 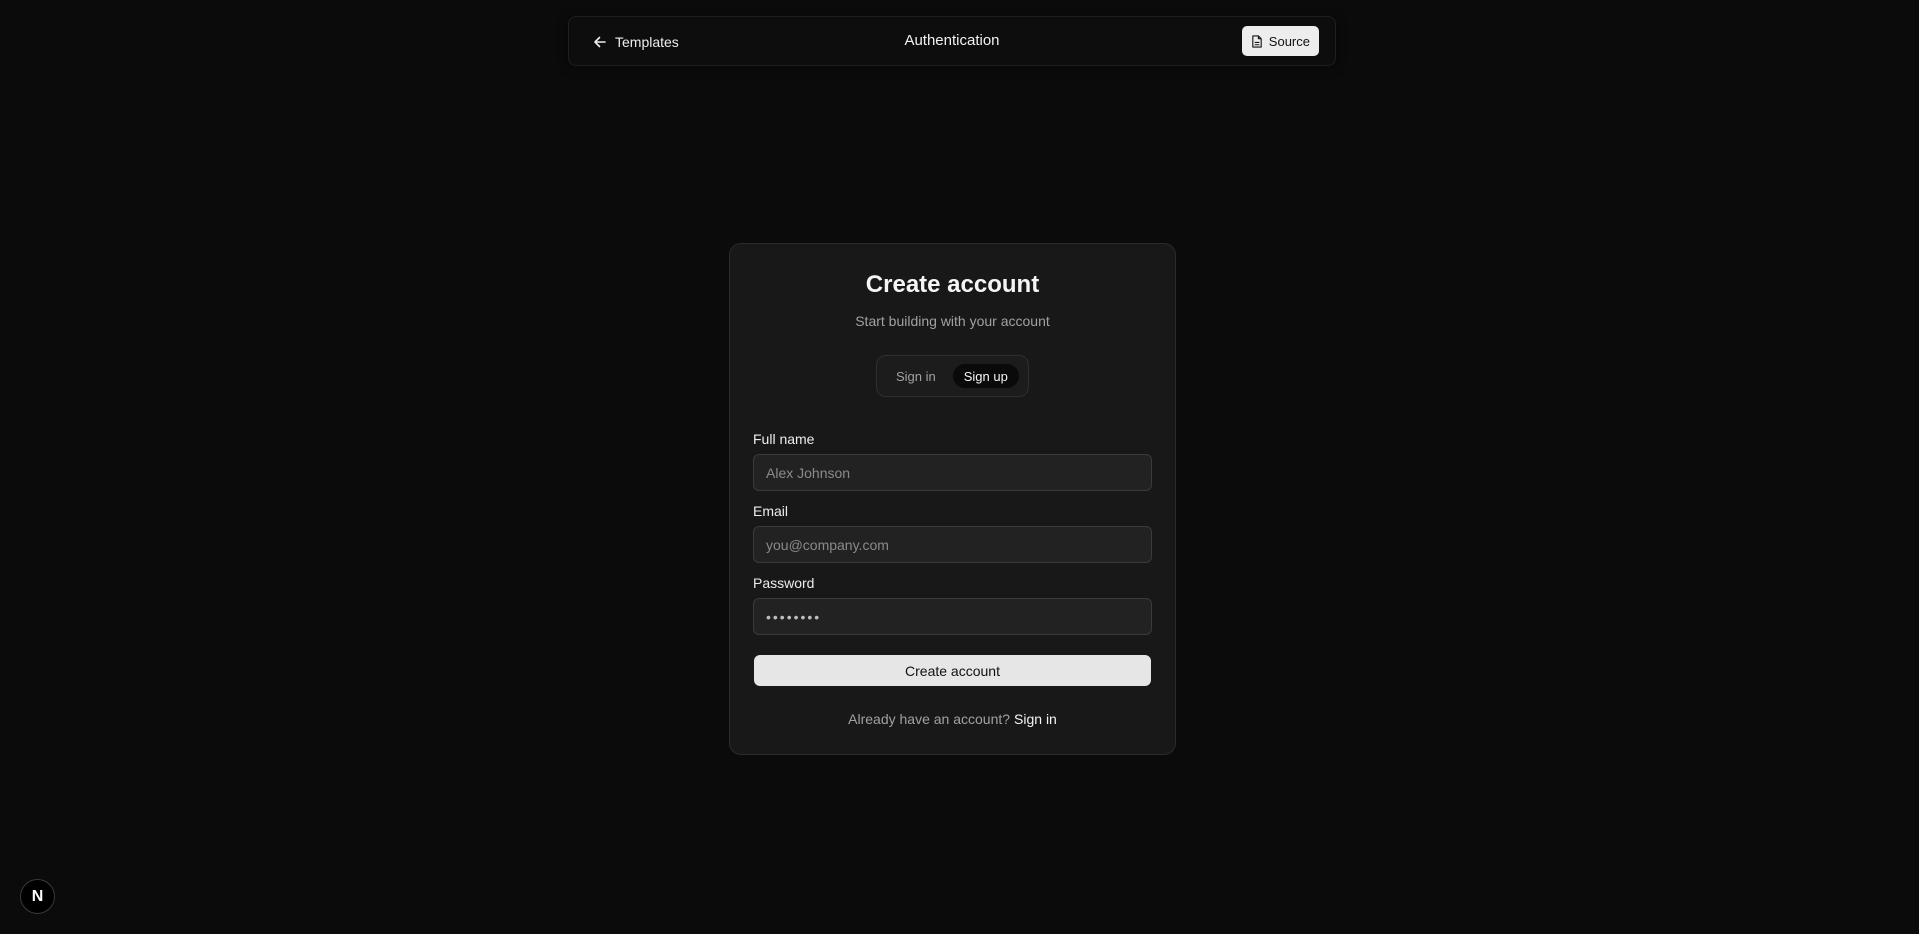 What do you see at coordinates (952, 472) in the screenshot?
I see `full-name-input` at bounding box center [952, 472].